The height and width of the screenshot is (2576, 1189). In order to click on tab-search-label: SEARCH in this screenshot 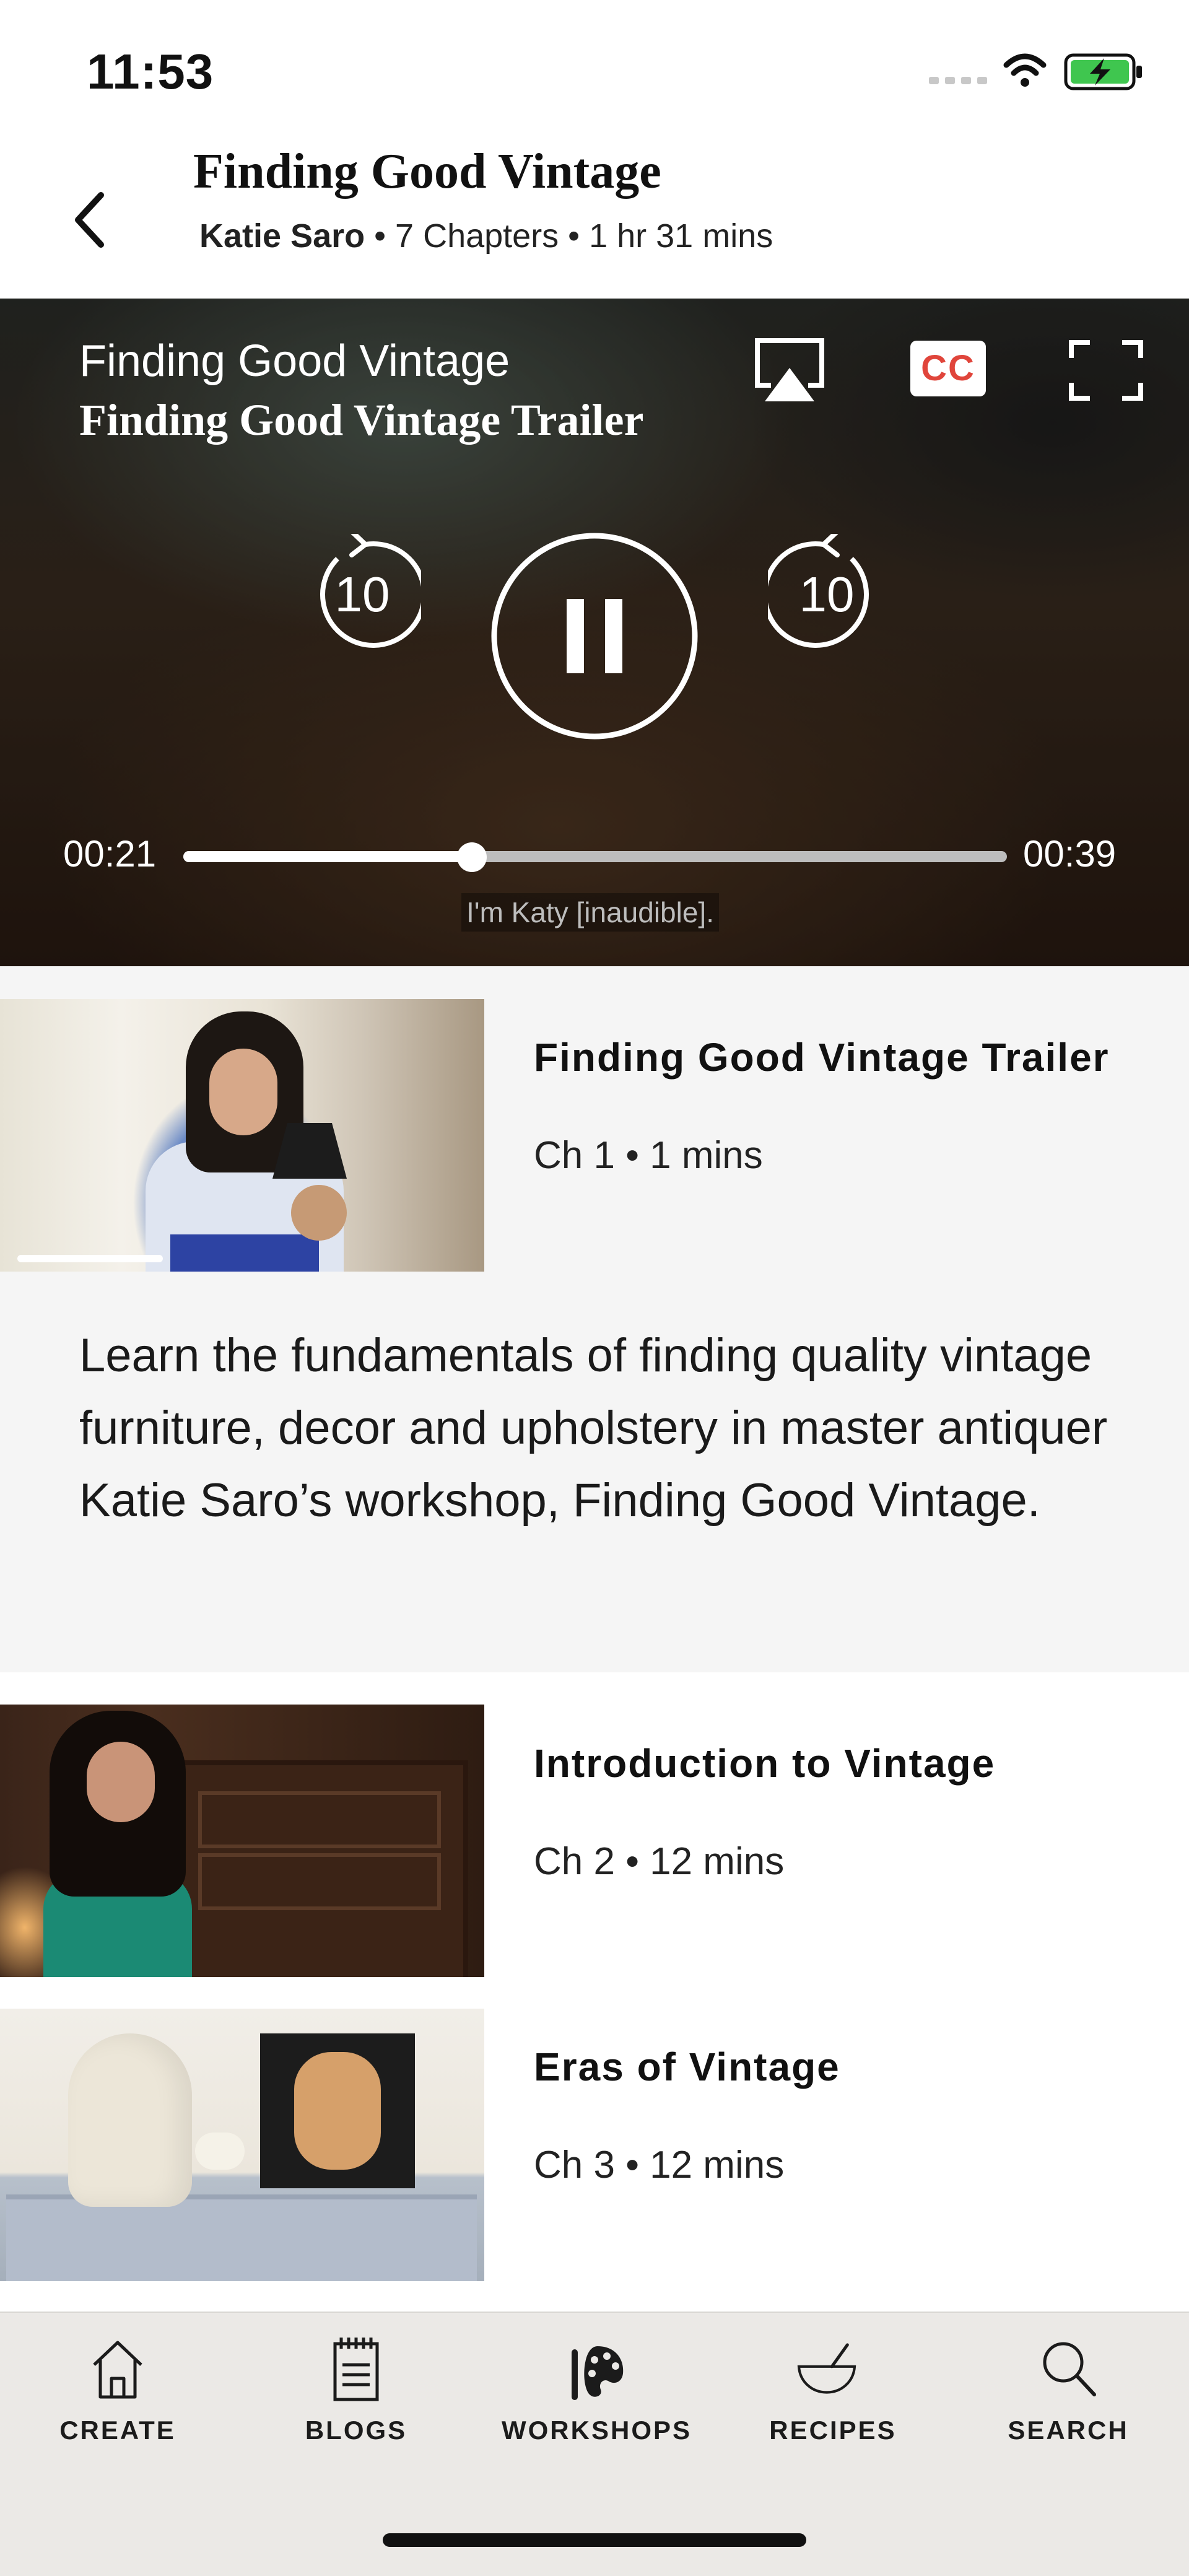, I will do `click(1068, 2430)`.